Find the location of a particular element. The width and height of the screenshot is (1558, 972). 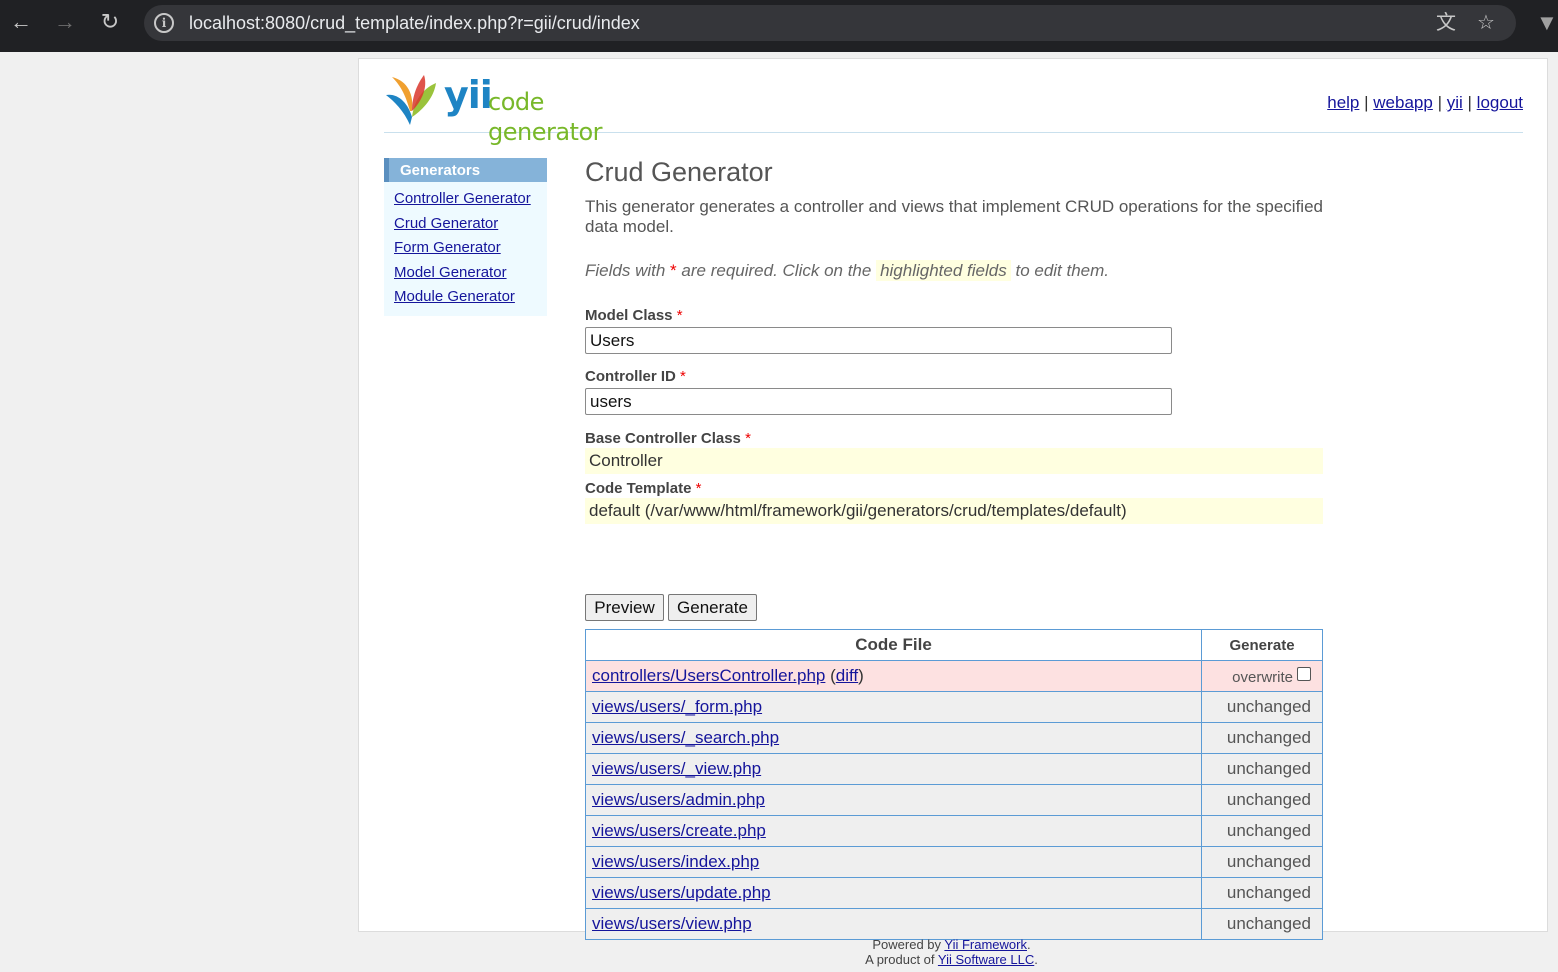

file-link: views/users/update.php is located at coordinates (681, 892).